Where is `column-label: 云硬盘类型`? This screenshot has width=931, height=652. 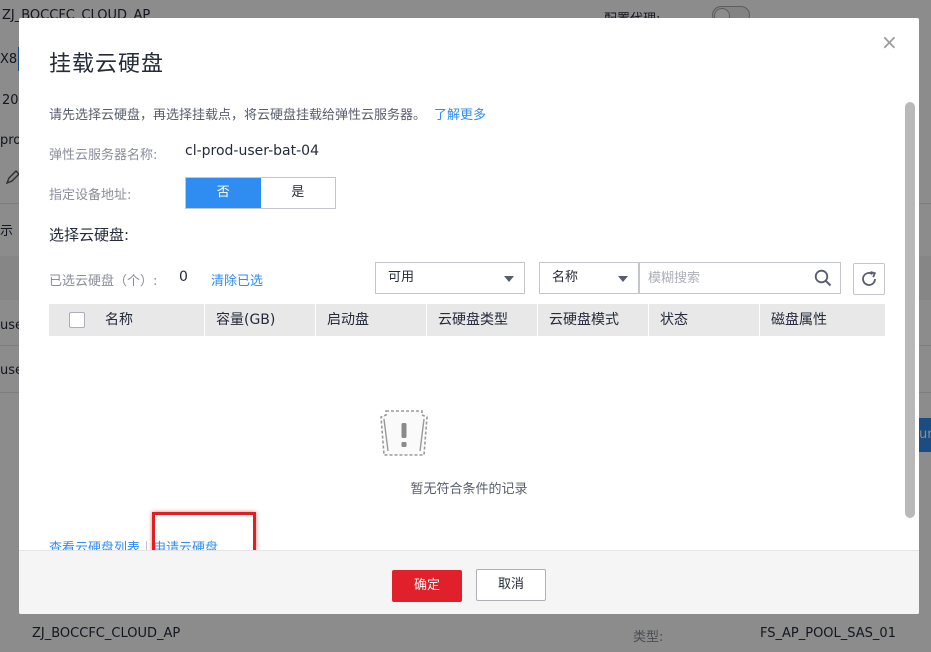 column-label: 云硬盘类型 is located at coordinates (473, 320).